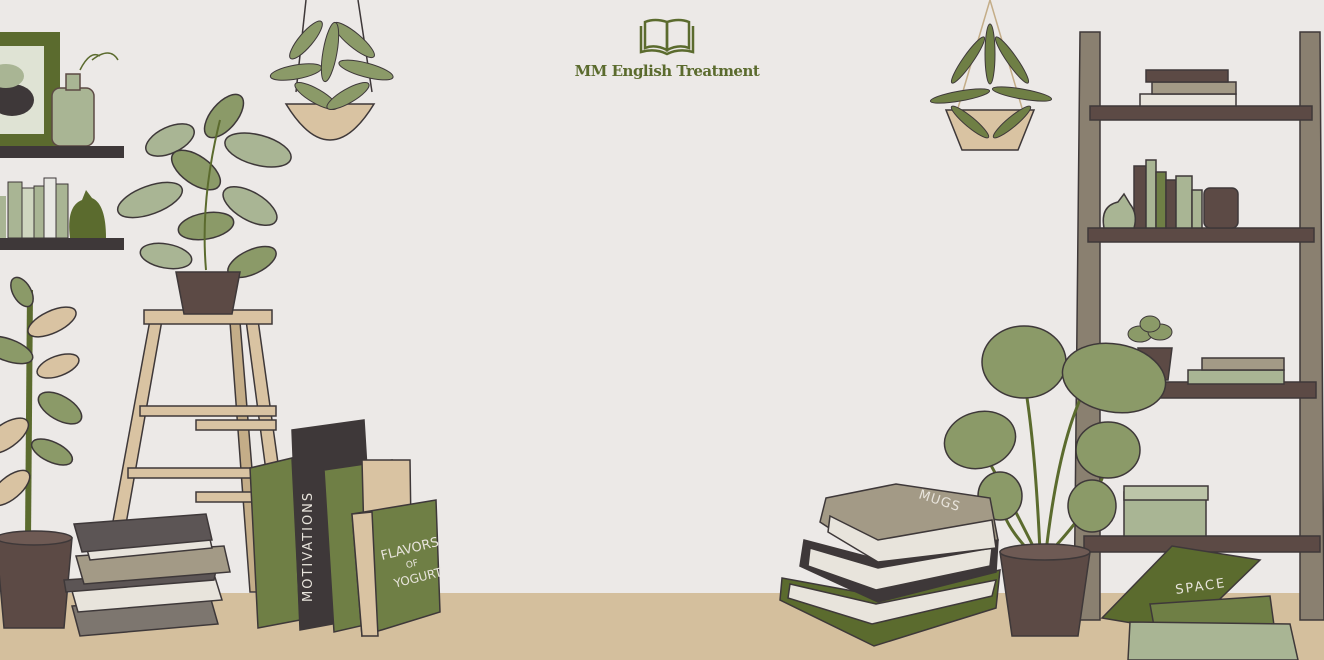  What do you see at coordinates (204, 204) in the screenshot?
I see `potted-plant-on-ladder` at bounding box center [204, 204].